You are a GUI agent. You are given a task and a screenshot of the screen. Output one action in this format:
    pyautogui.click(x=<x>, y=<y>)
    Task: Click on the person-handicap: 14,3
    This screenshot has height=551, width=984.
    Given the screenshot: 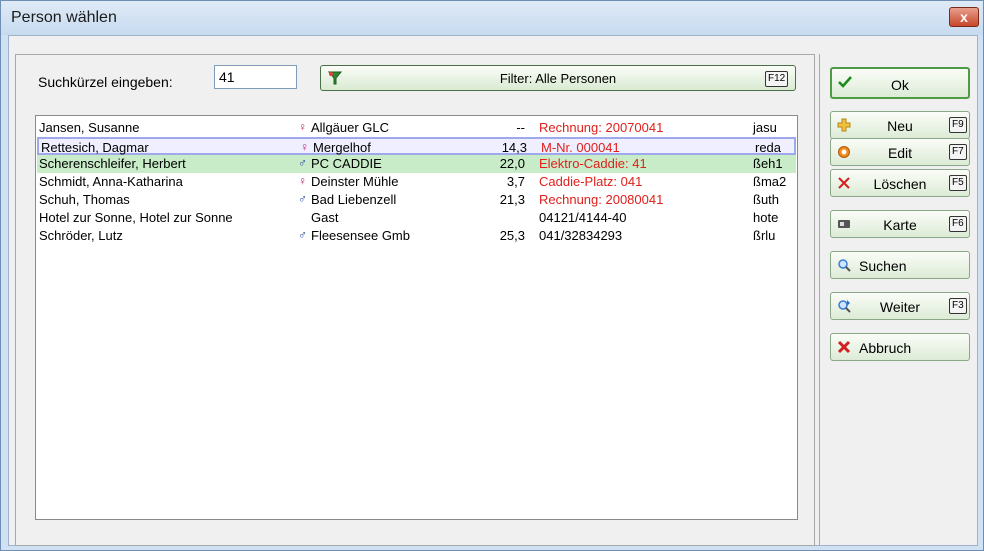 What is the action you would take?
    pyautogui.click(x=514, y=147)
    